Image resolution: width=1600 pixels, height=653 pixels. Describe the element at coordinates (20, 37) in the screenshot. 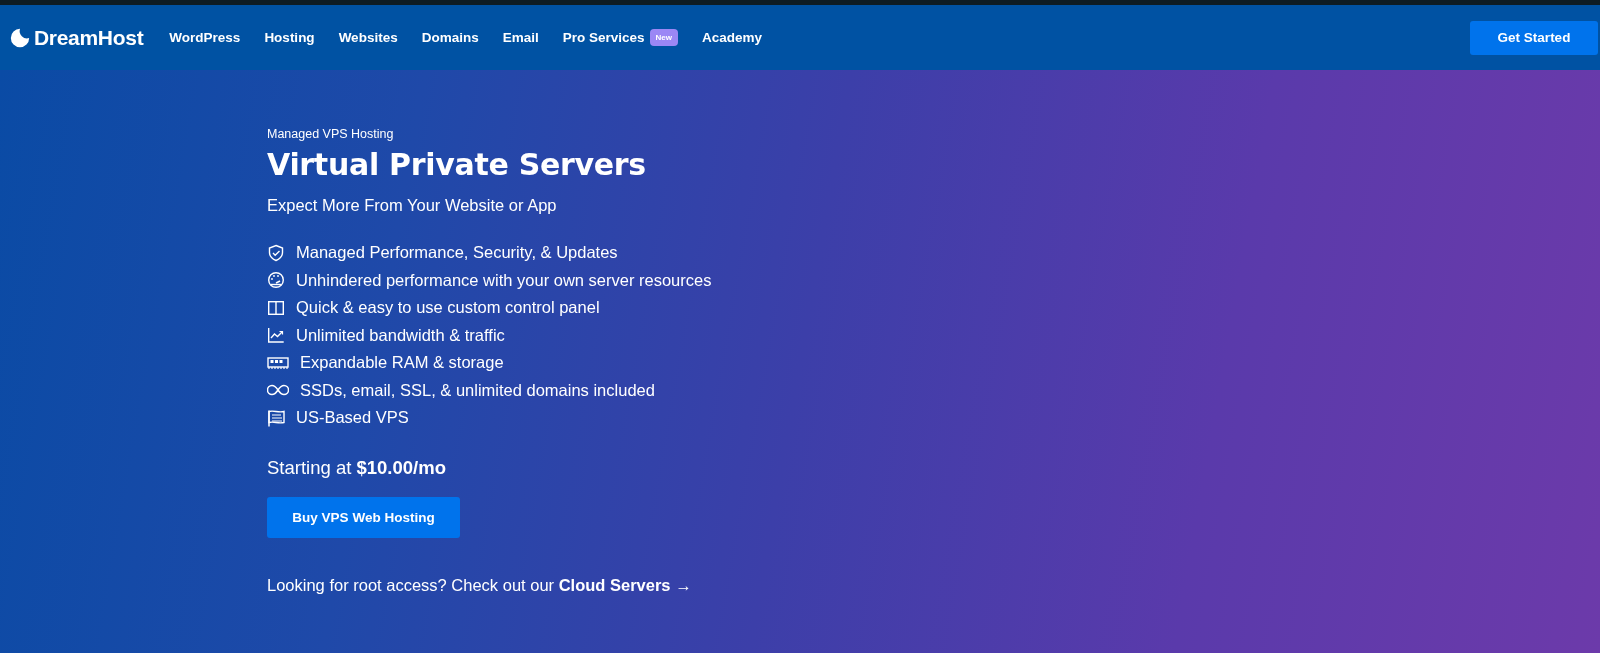

I see `moon-logo-icon` at that location.